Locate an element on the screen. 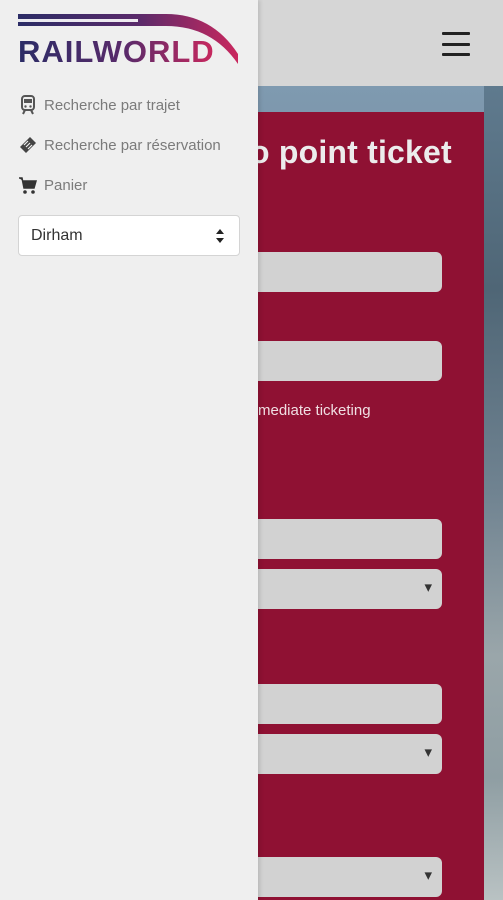 The height and width of the screenshot is (900, 503). nav-label: Recherche par trajet is located at coordinates (112, 105).